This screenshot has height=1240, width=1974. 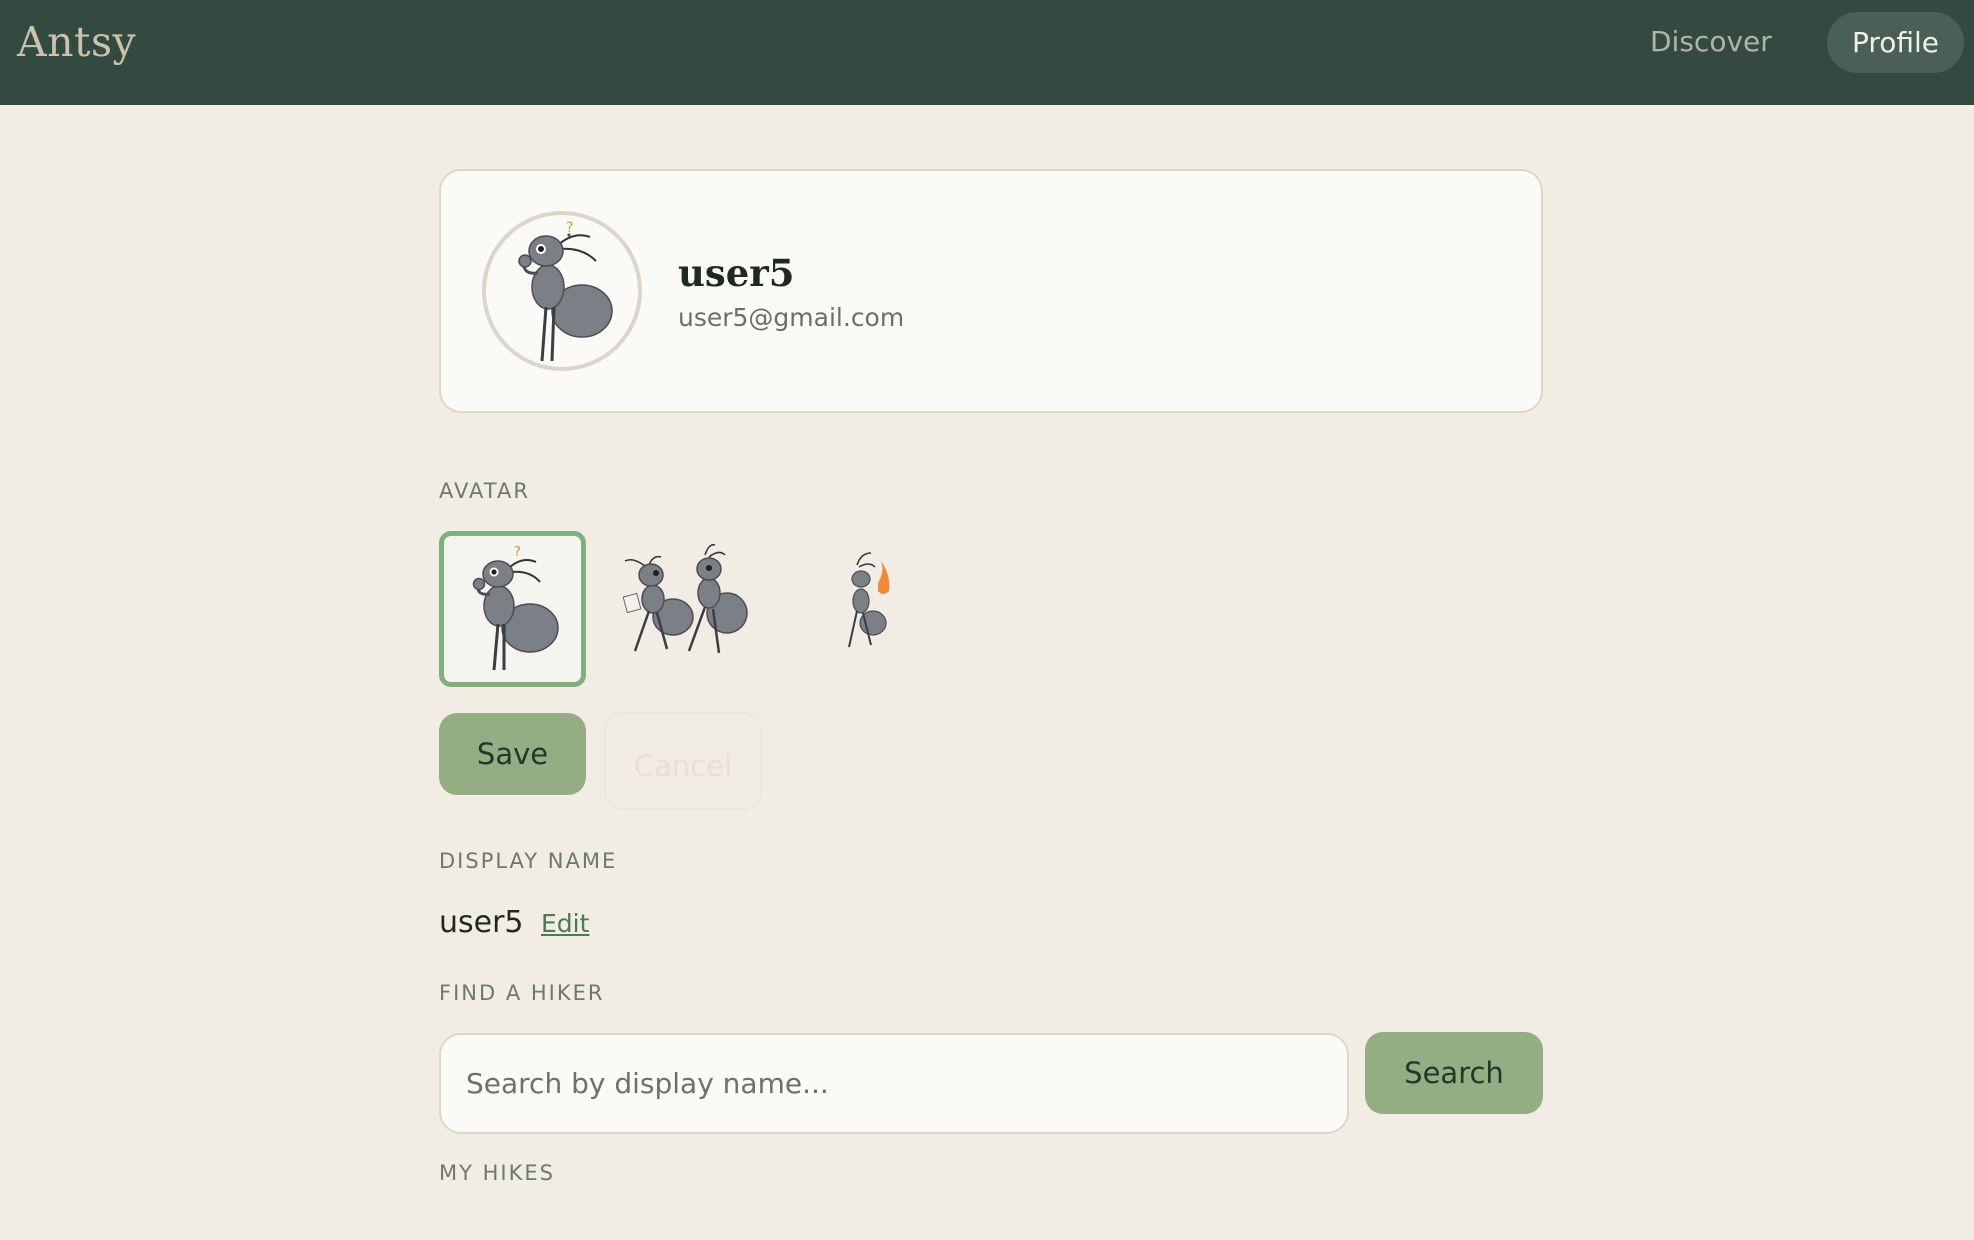 I want to click on profile-email: user5@gmail.com, so click(x=791, y=317).